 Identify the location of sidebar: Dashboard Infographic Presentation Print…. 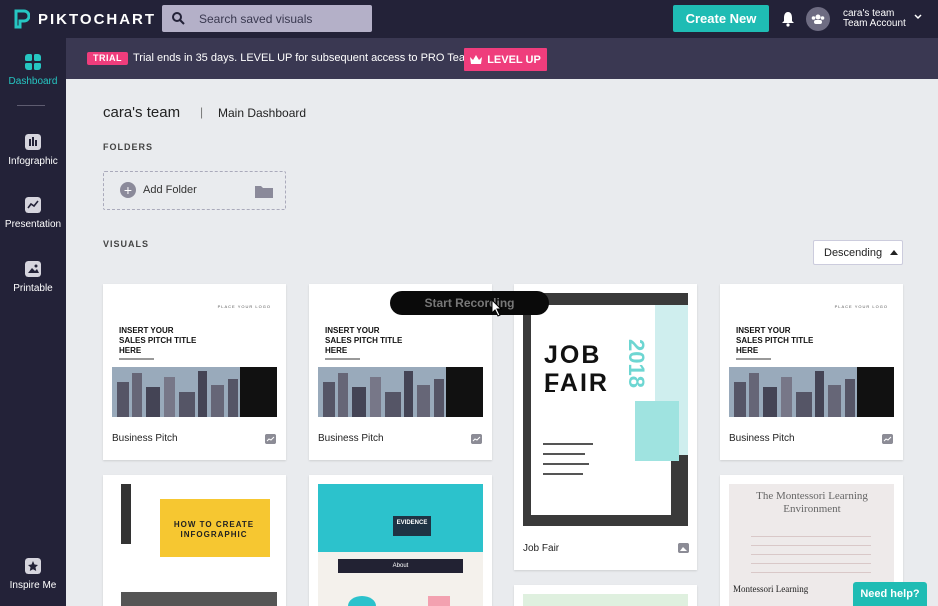
(33, 322).